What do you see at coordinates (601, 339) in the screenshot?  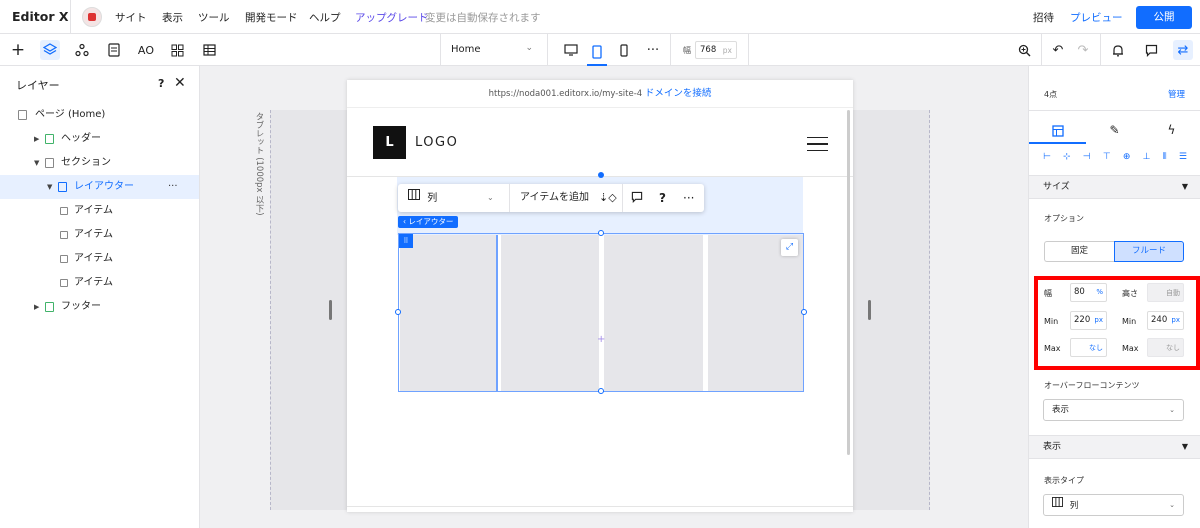 I see `center-plus-icon: +` at bounding box center [601, 339].